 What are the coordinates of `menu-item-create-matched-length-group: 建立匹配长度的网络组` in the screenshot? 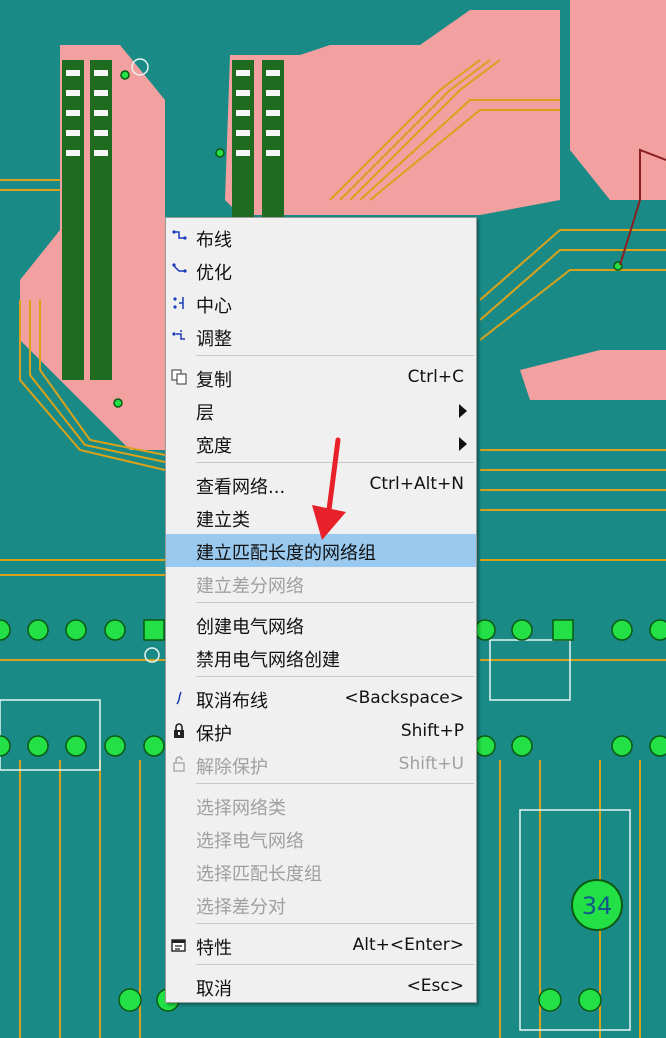 It's located at (321, 550).